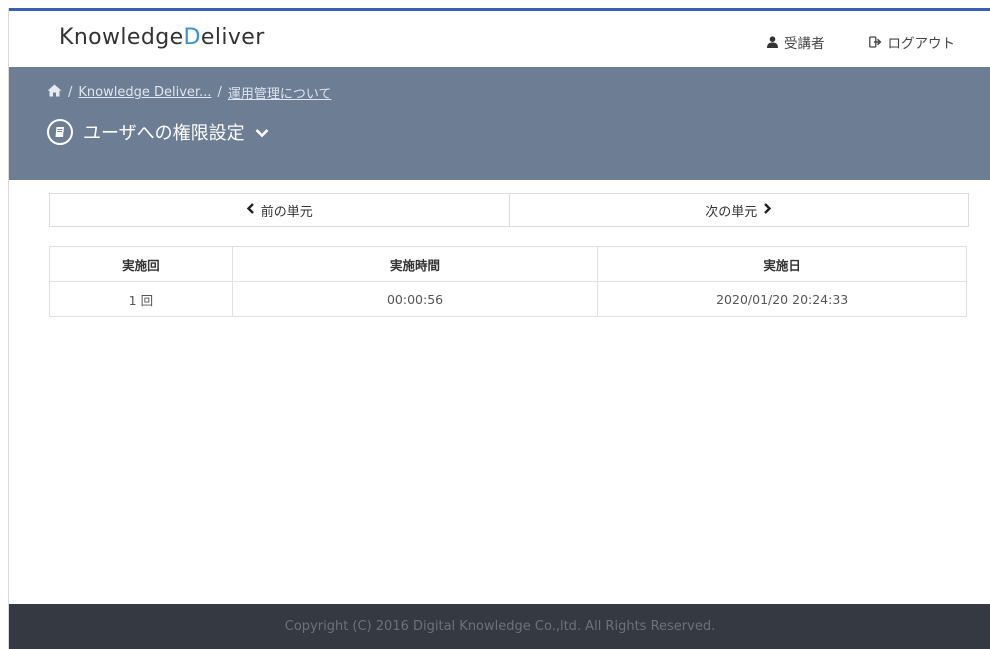 The width and height of the screenshot is (990, 649). What do you see at coordinates (782, 264) in the screenshot?
I see `column-header-date: 実施日` at bounding box center [782, 264].